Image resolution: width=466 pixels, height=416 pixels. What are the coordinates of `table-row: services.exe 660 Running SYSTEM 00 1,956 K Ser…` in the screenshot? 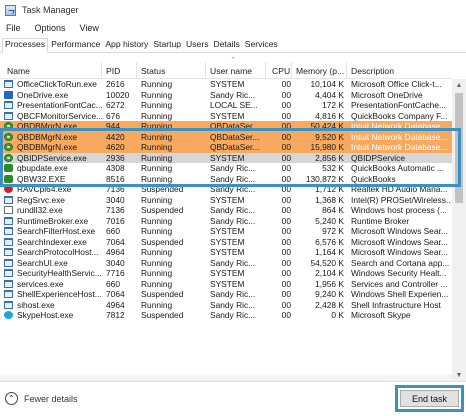 It's located at (226, 284).